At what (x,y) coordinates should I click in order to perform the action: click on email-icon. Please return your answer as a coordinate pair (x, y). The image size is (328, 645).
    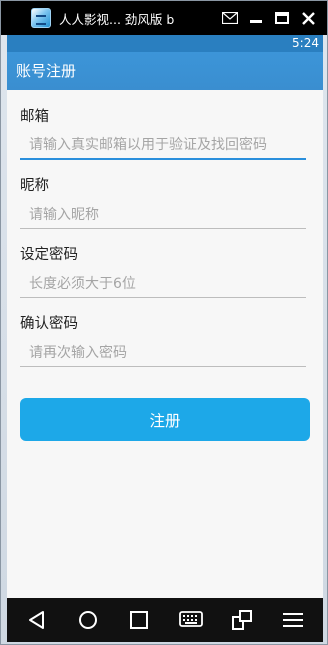
    Looking at the image, I should click on (230, 18).